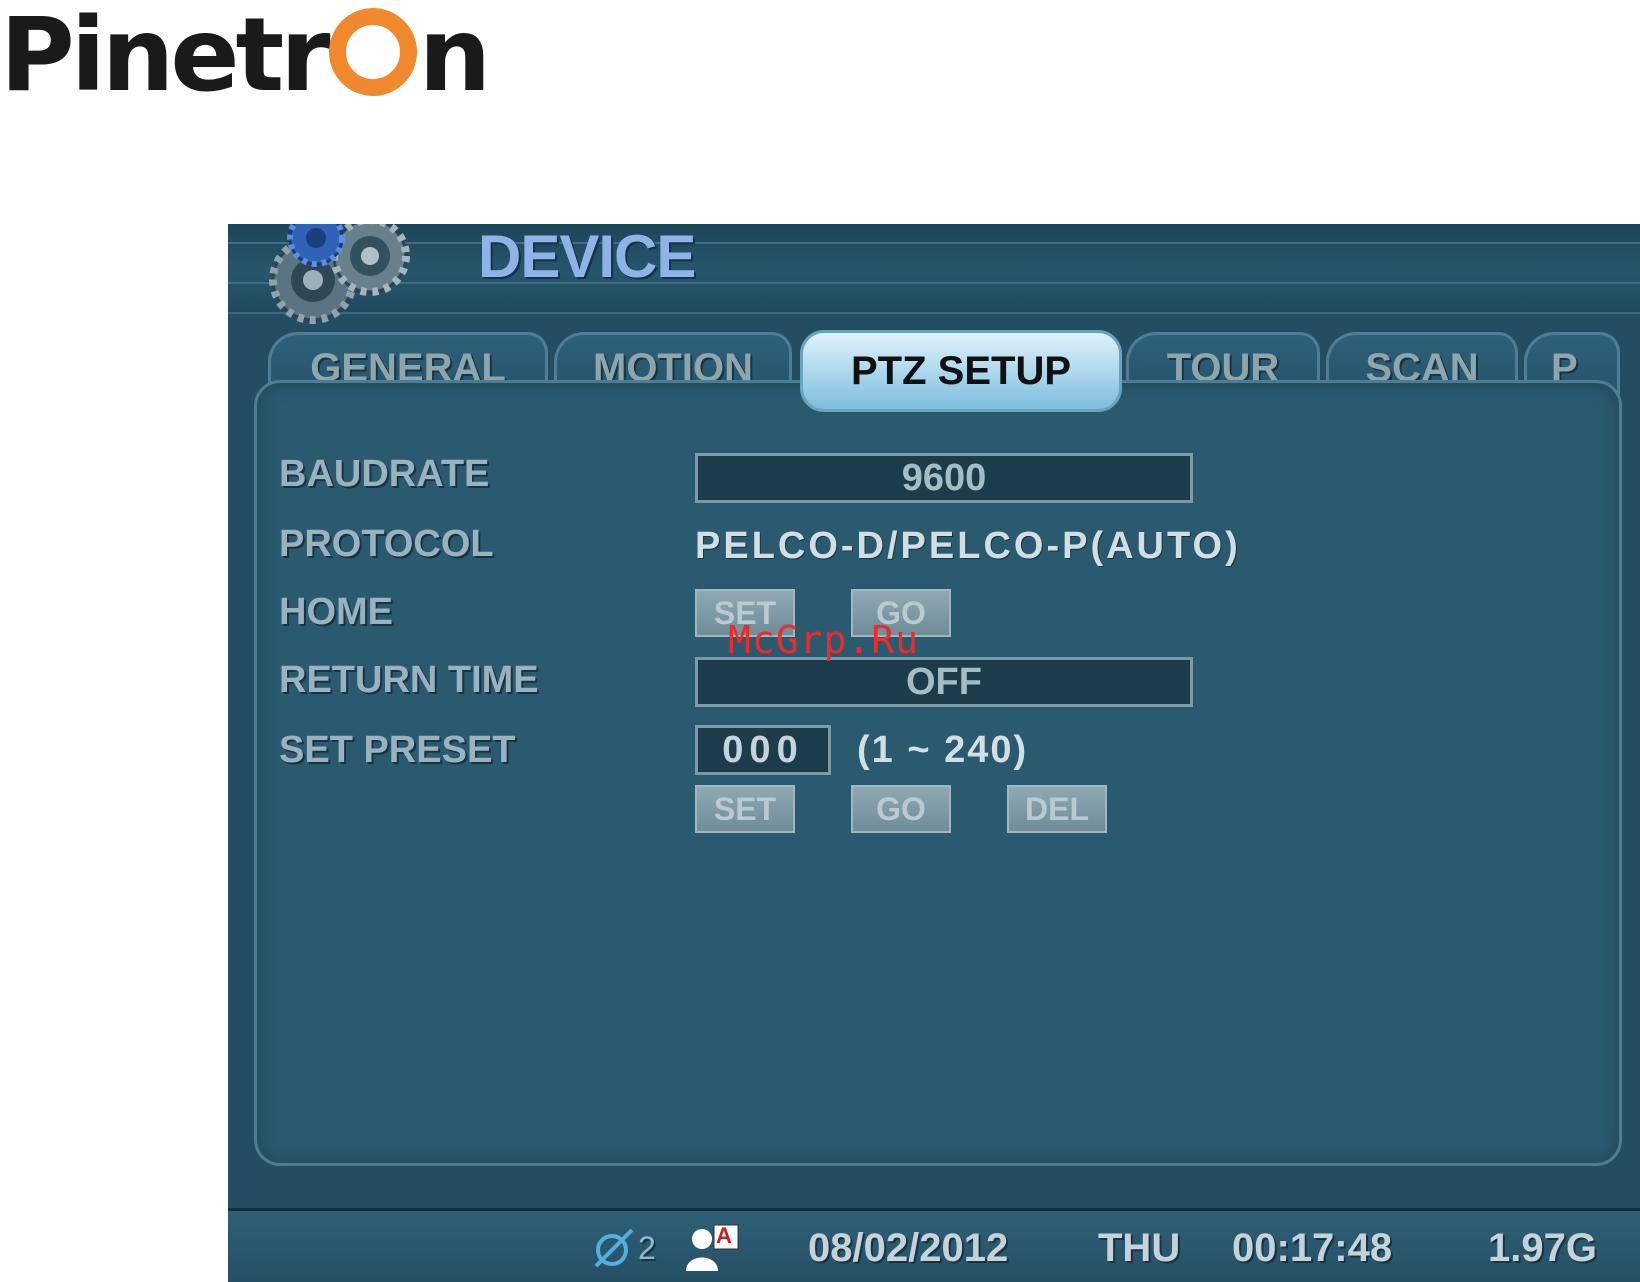  I want to click on set-preset-label: SET PRESET, so click(397, 750).